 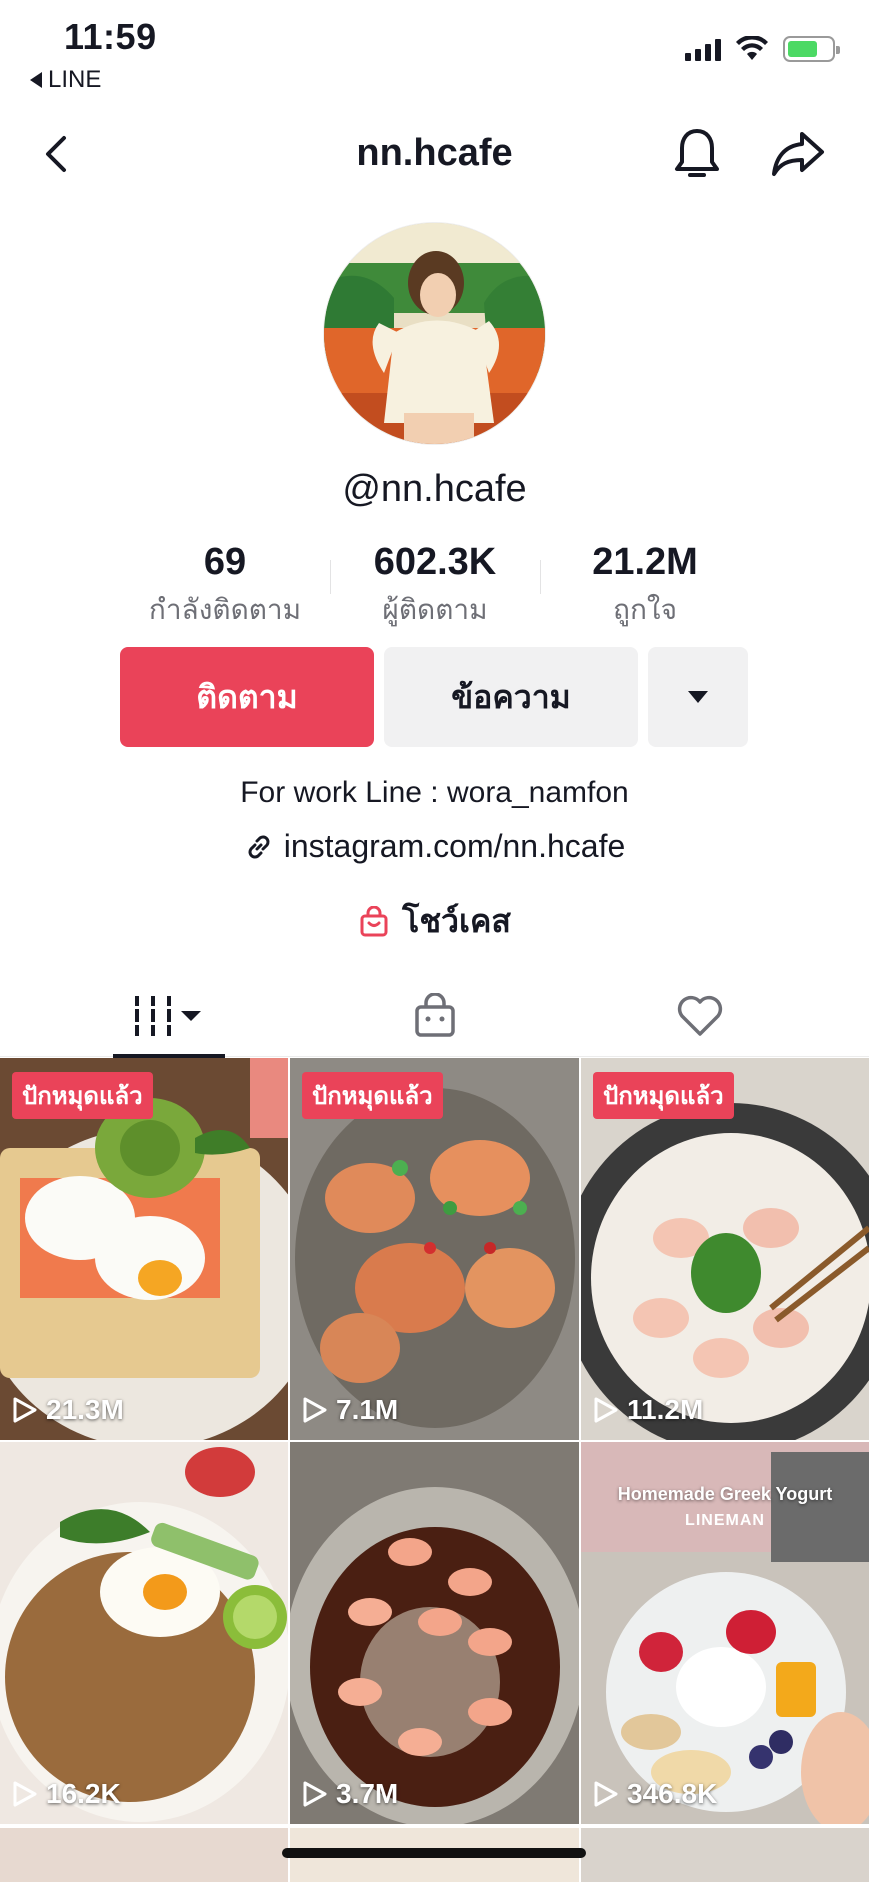 I want to click on profile-actions: ติดตาม ข้อความ, so click(x=434, y=697).